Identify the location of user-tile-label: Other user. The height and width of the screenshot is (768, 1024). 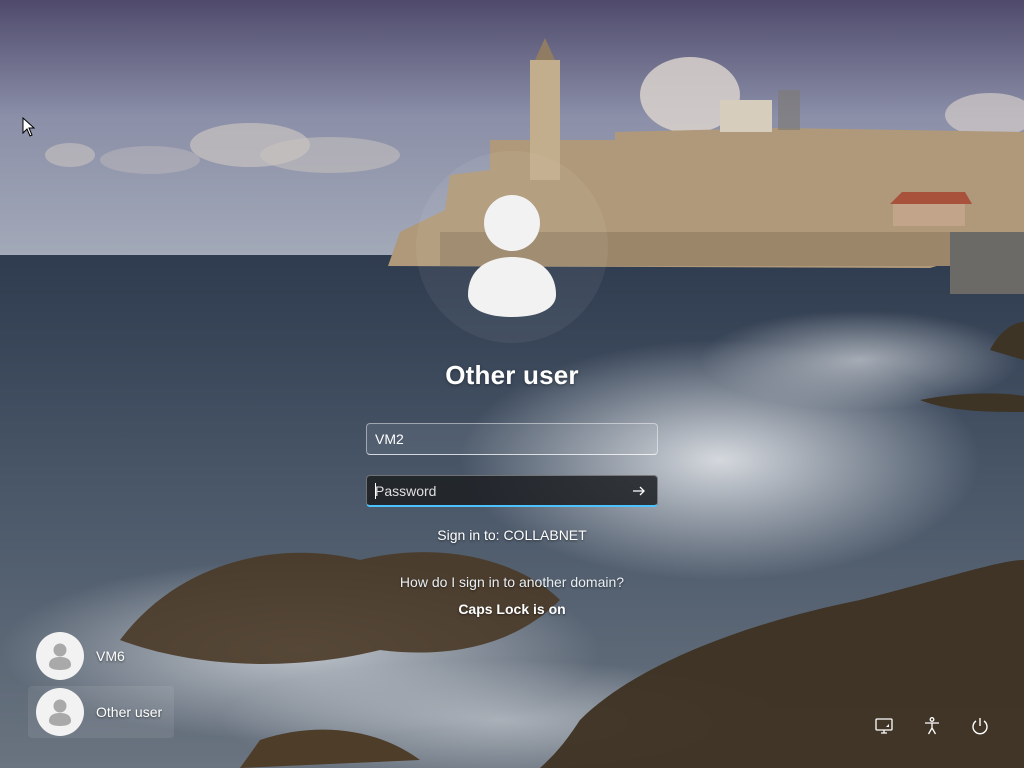
(129, 712).